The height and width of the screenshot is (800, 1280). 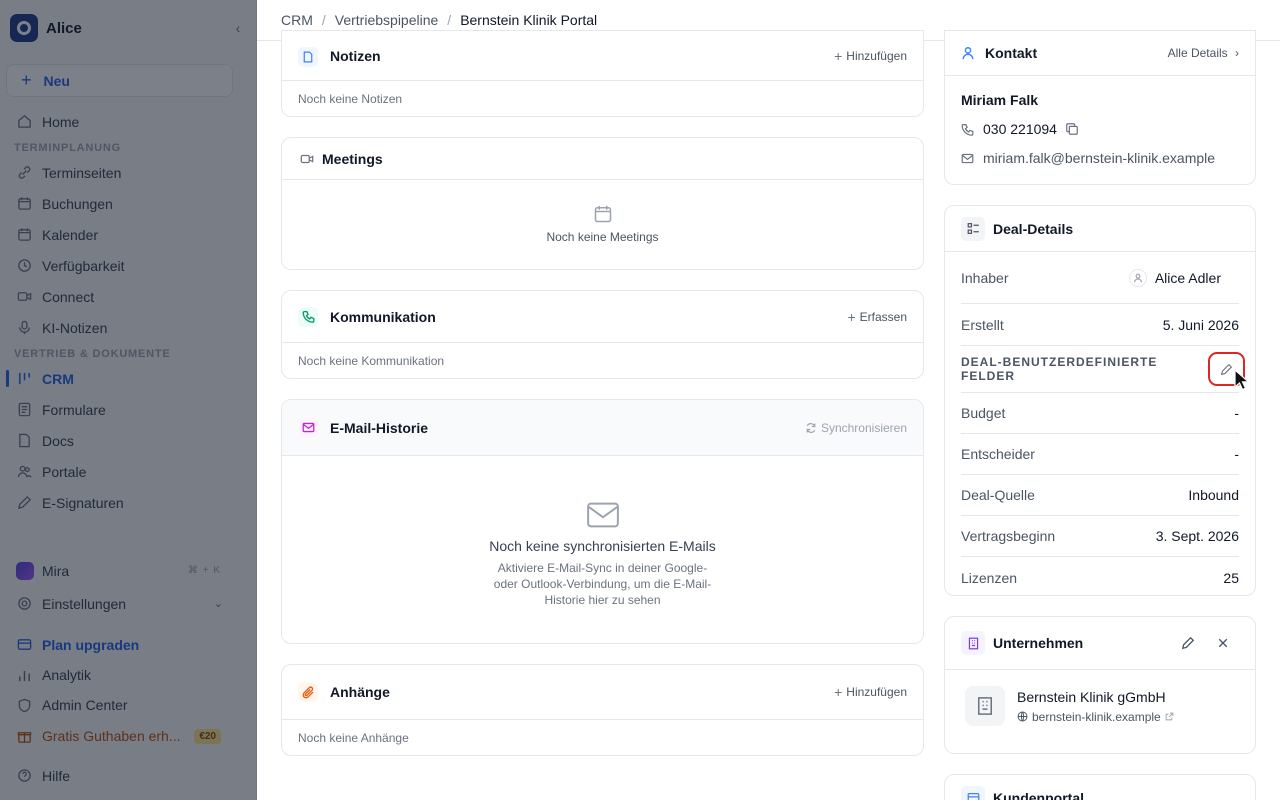 I want to click on list-icon, so click(x=973, y=228).